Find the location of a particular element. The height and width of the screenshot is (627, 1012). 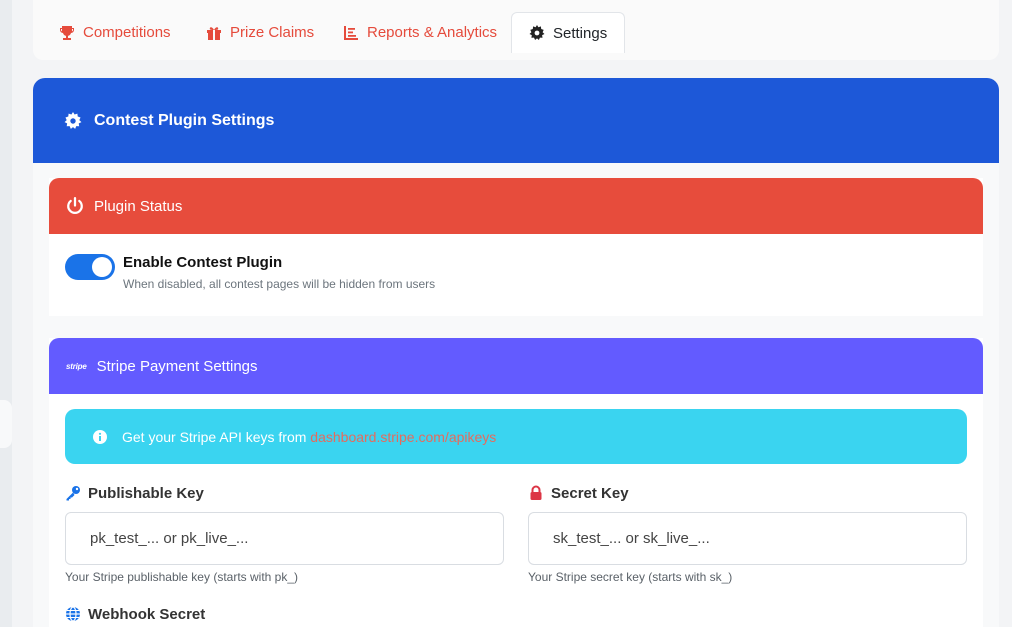

webhook-secret-field: Webhook Secret is located at coordinates (284, 614).